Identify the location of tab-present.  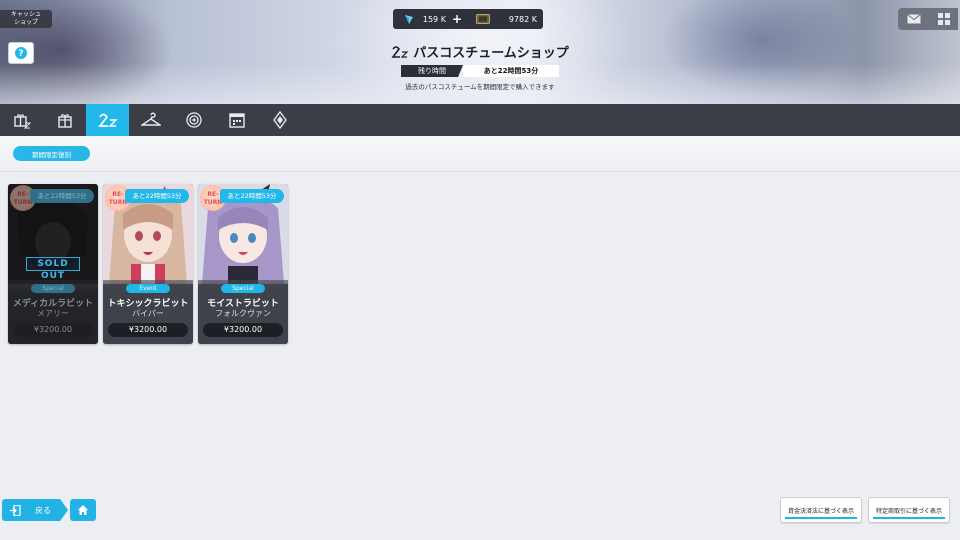
(64, 120).